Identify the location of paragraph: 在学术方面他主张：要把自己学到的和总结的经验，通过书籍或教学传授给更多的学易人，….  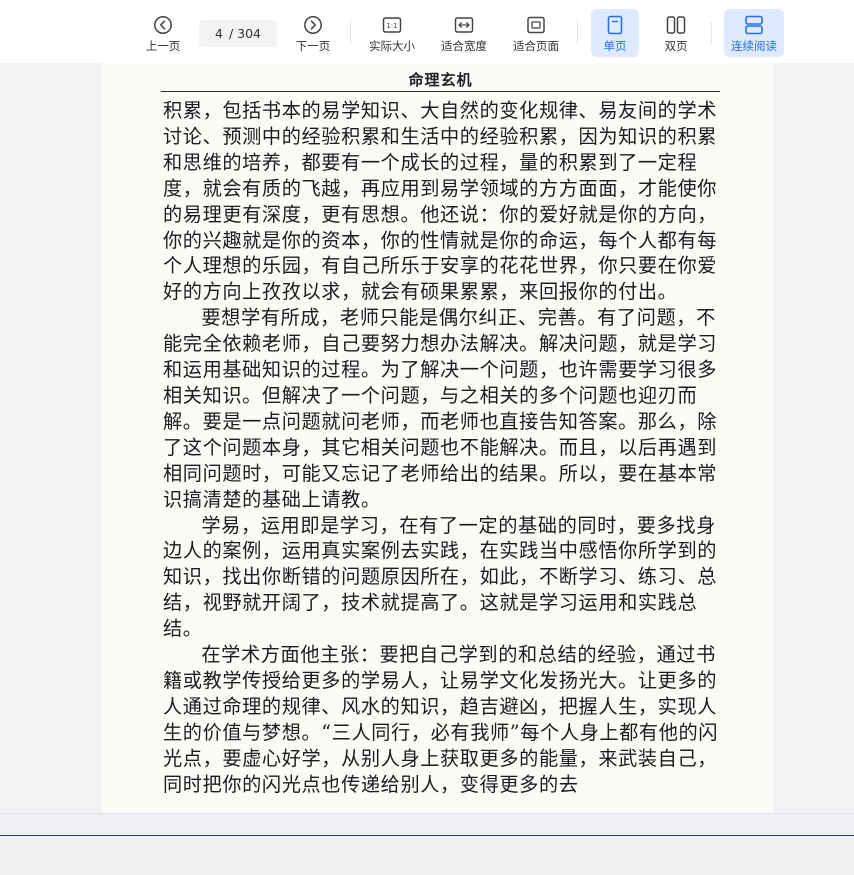
(441, 719).